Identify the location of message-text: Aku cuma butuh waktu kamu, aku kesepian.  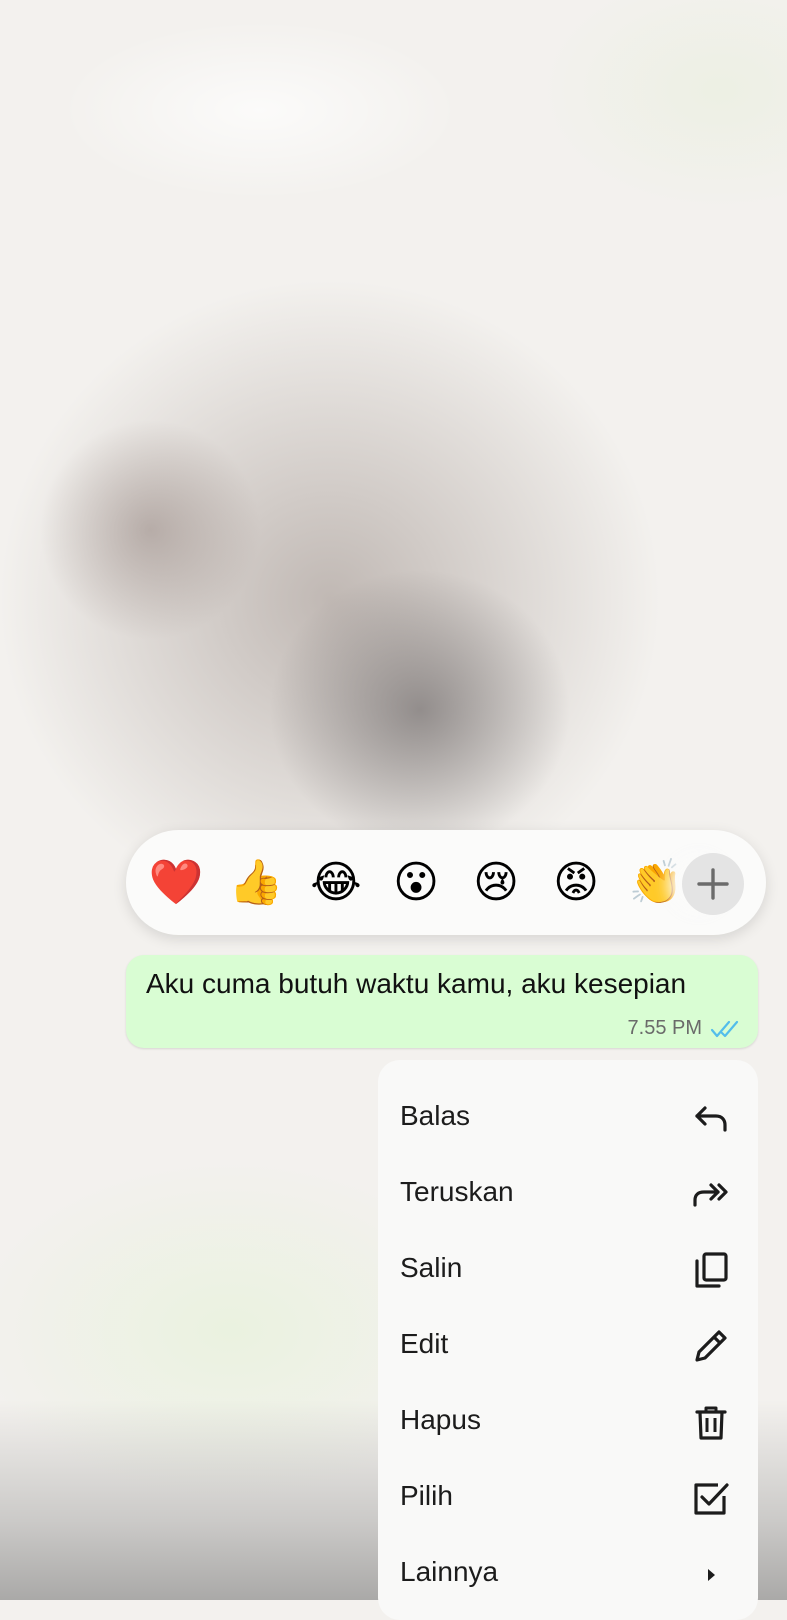
(416, 983).